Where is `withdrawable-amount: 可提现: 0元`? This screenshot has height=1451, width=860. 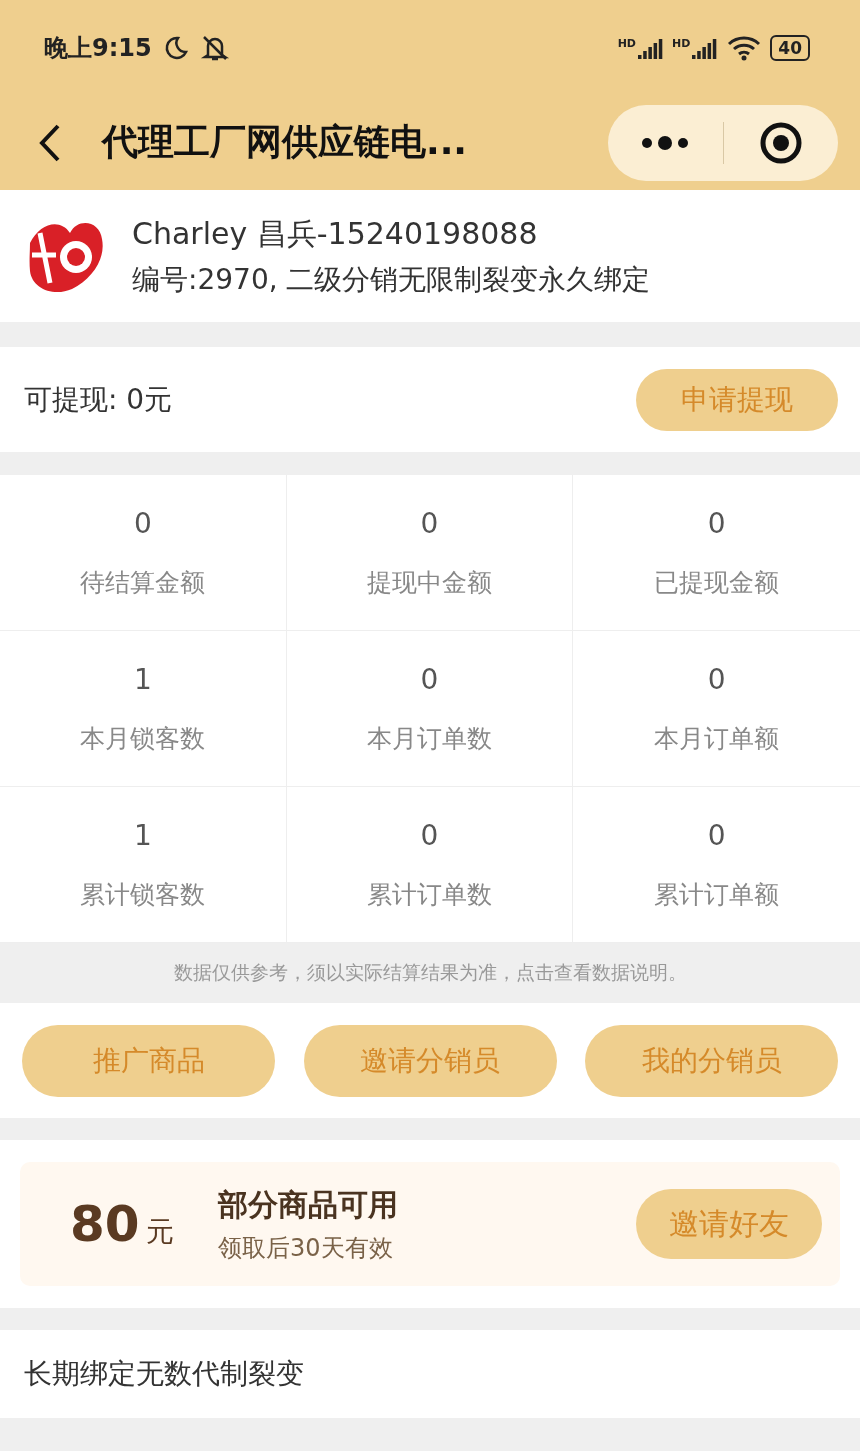 withdrawable-amount: 可提现: 0元 is located at coordinates (98, 399).